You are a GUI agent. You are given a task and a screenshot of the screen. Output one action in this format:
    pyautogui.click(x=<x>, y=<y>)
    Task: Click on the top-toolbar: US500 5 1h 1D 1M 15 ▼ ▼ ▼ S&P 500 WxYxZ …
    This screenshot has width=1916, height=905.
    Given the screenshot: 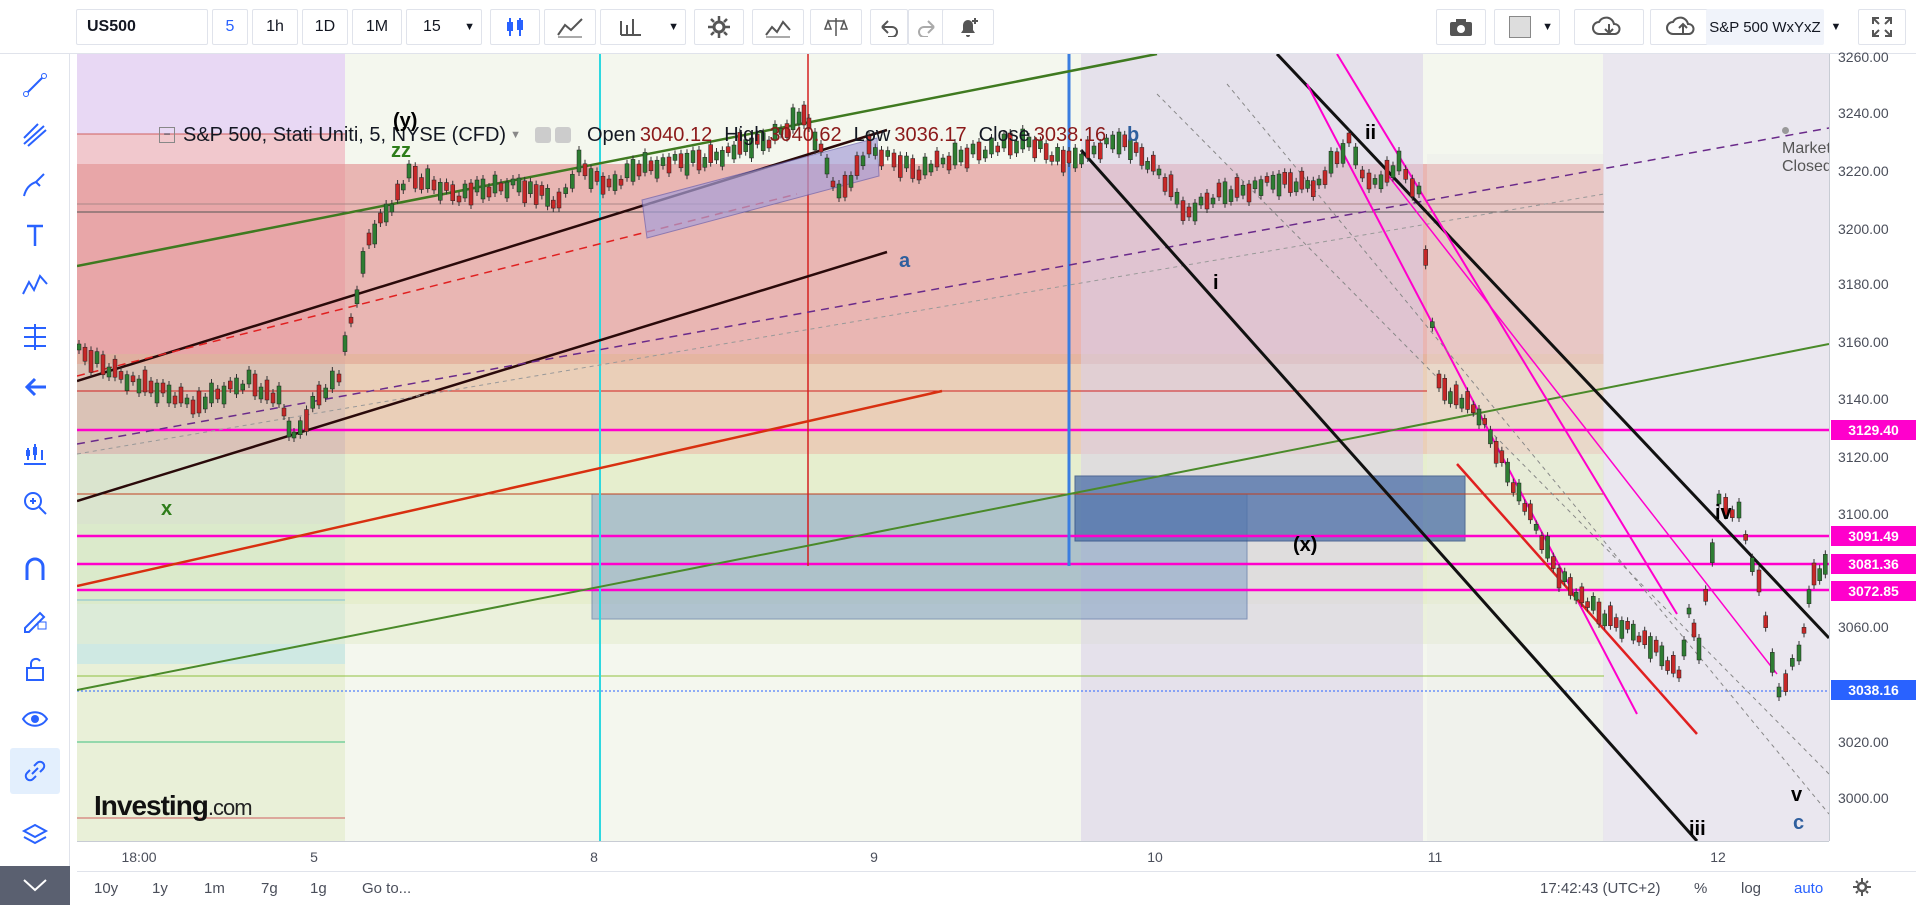 What is the action you would take?
    pyautogui.click(x=958, y=27)
    